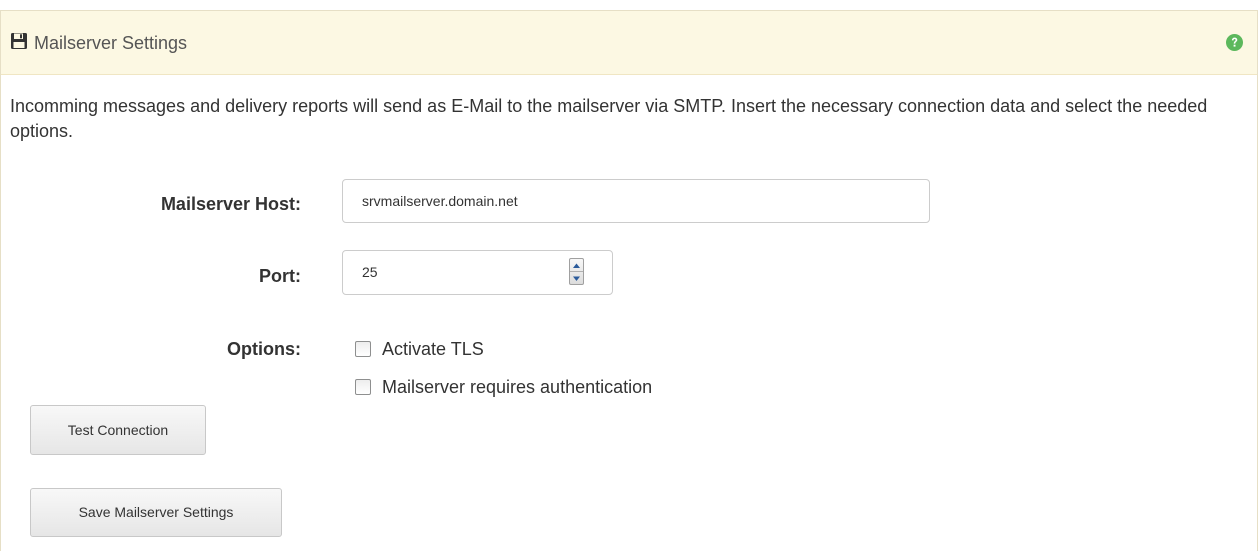  I want to click on options-label: Options:, so click(264, 349).